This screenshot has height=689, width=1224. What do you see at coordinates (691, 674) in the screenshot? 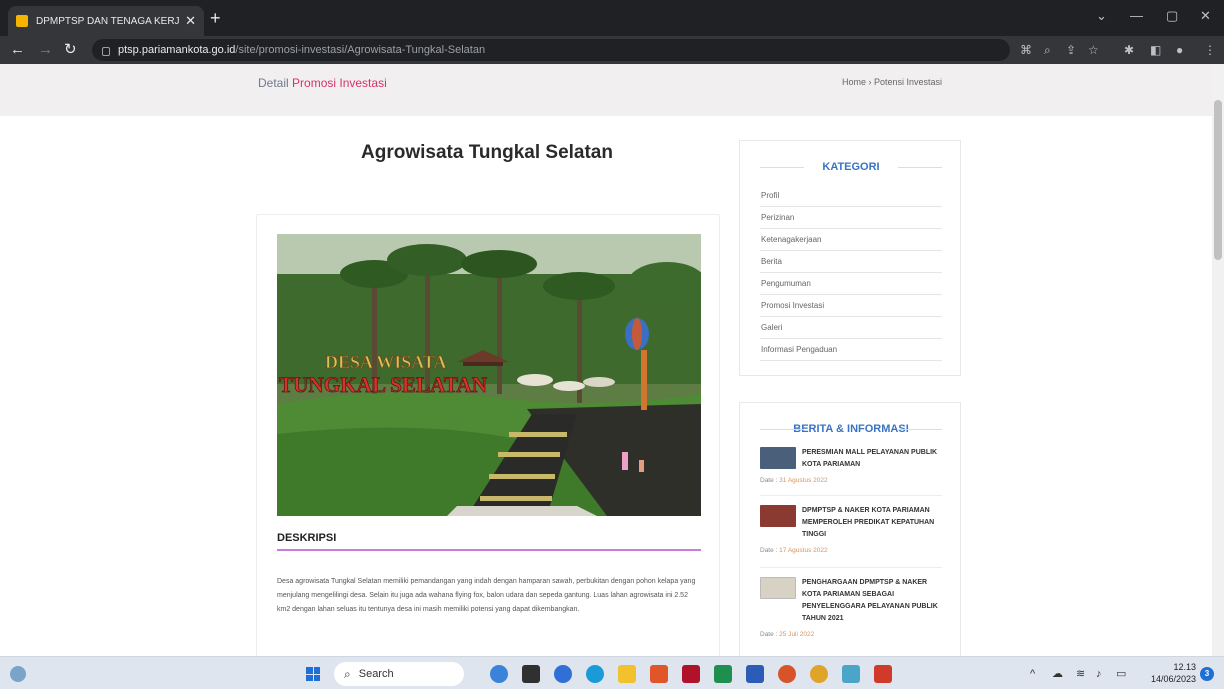
I see `app-icon-red` at bounding box center [691, 674].